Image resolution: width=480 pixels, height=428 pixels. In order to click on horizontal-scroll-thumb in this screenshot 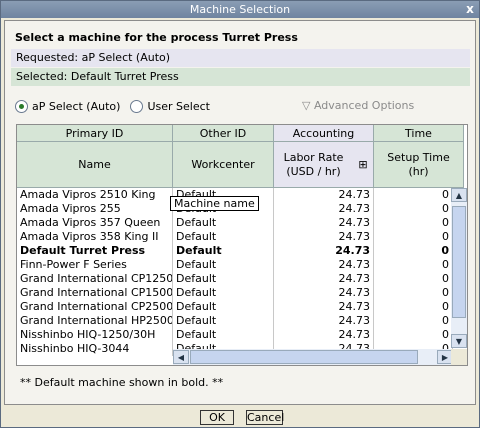, I will do `click(304, 357)`.